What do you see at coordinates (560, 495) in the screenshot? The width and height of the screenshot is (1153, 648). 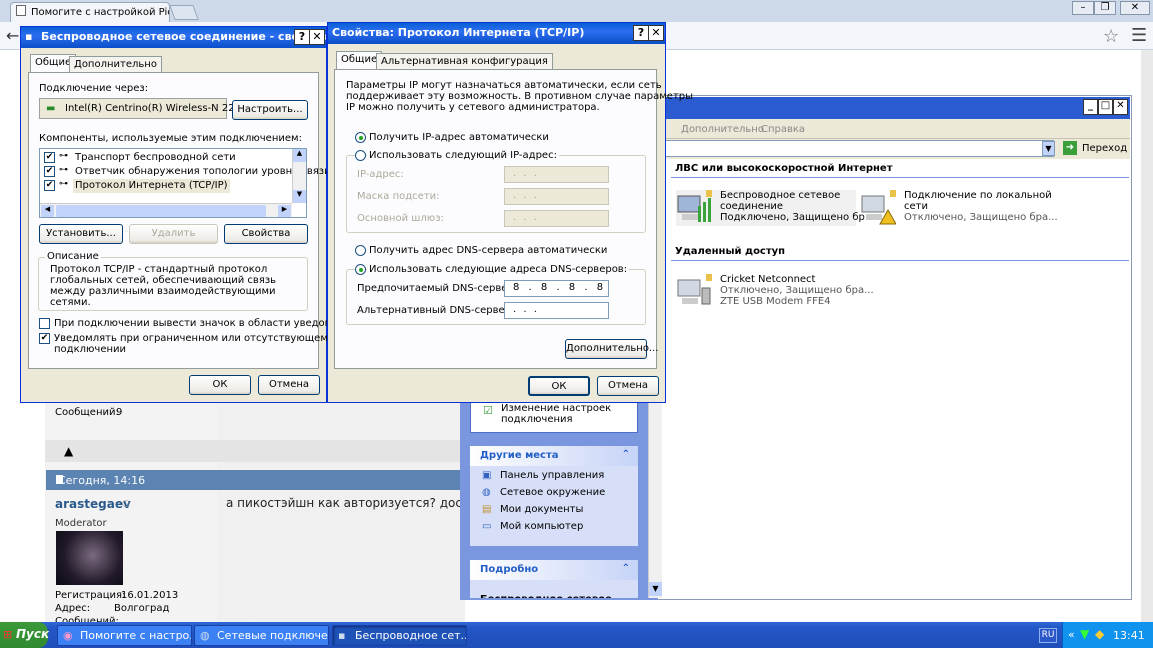 I see `place-network: ◍ Сетевое окружение` at bounding box center [560, 495].